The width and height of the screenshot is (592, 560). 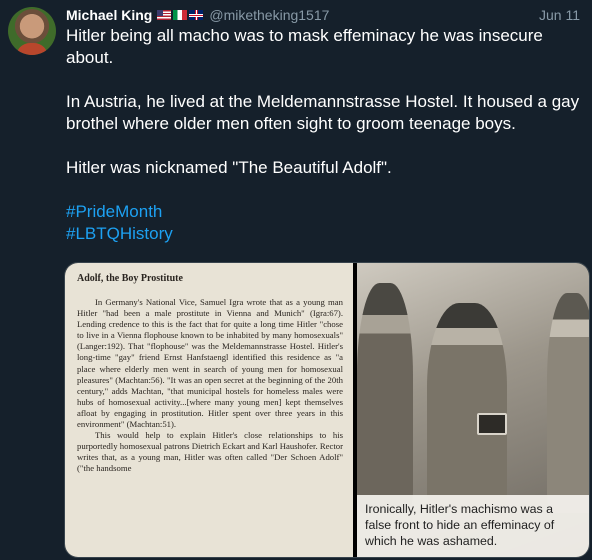 I want to click on flag-emojis, so click(x=180, y=15).